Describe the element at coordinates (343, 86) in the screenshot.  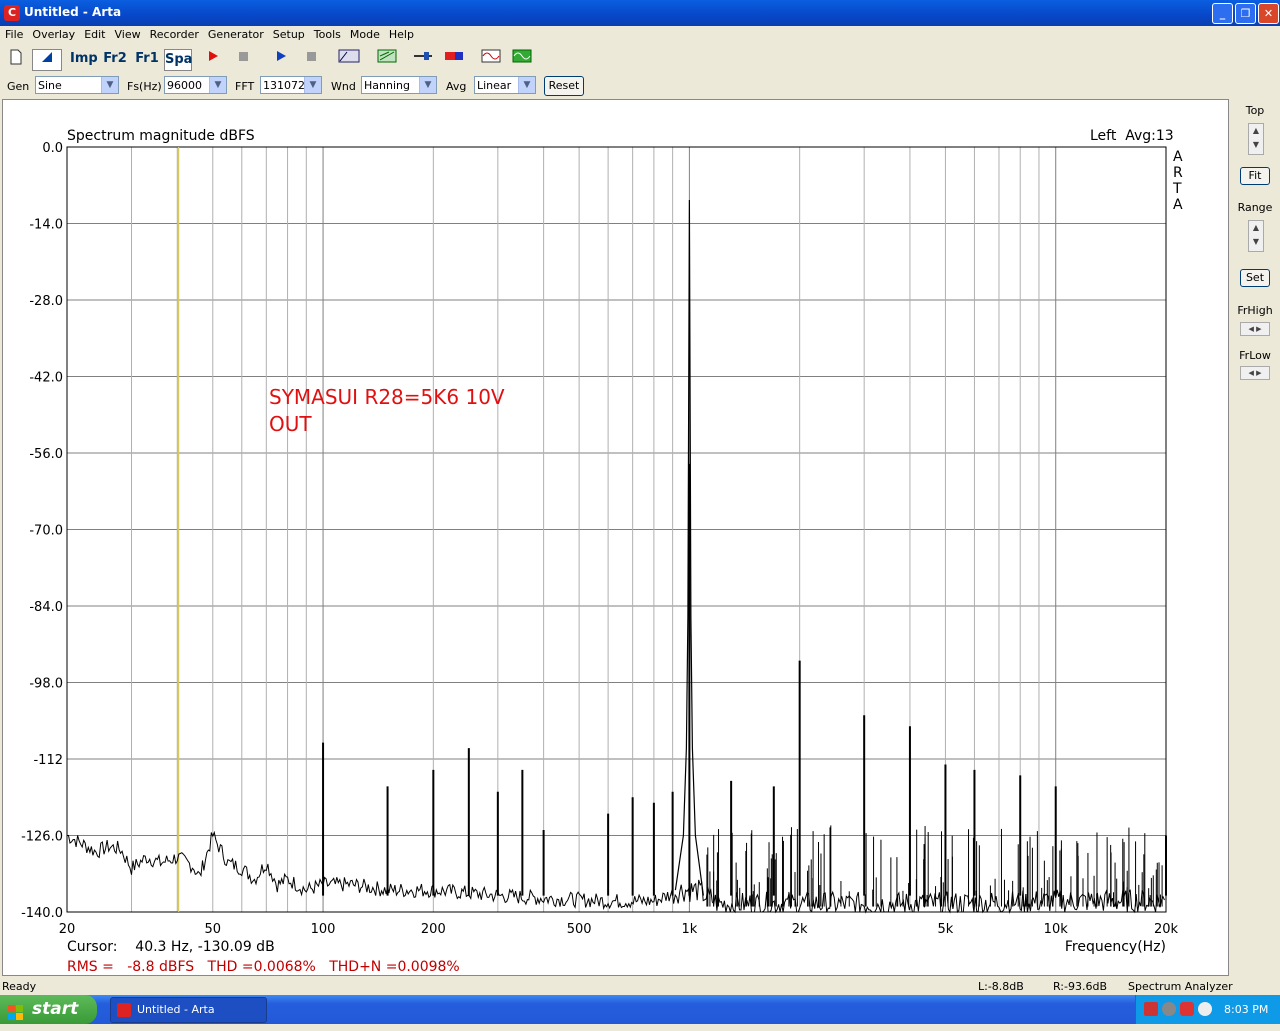
I see `wnd-label: Wnd` at that location.